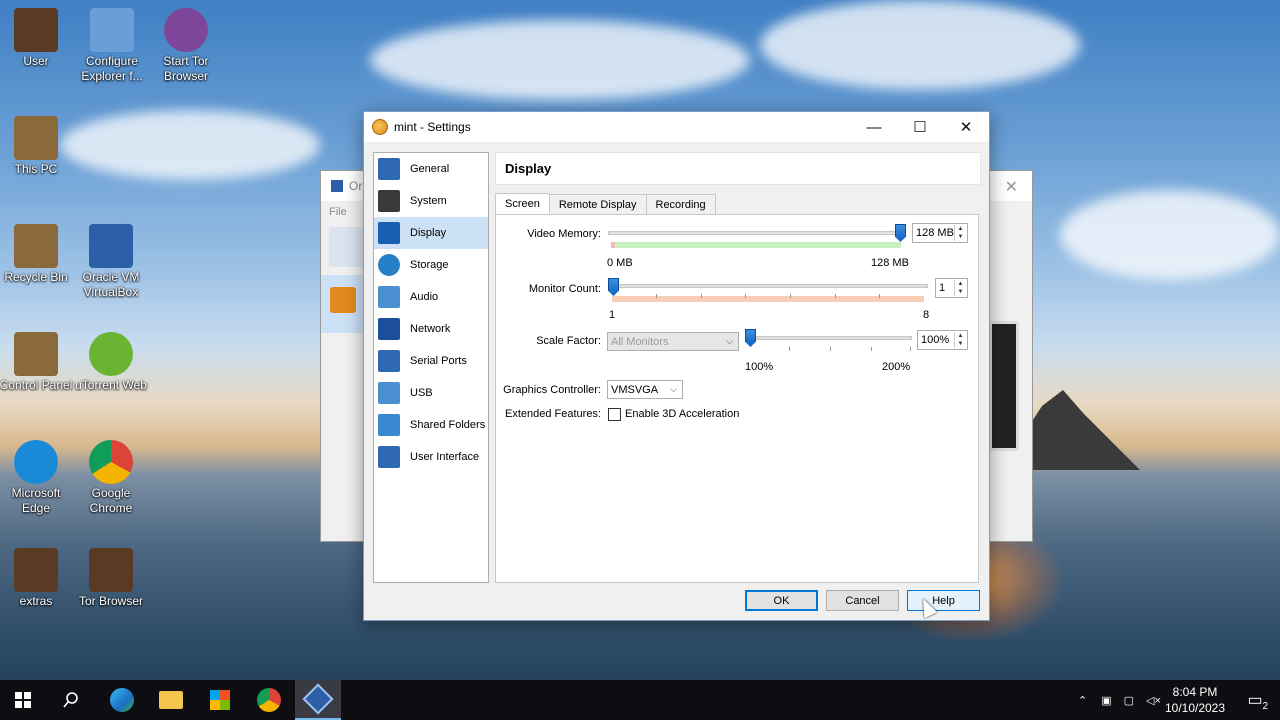 The width and height of the screenshot is (1280, 720). What do you see at coordinates (769, 286) in the screenshot?
I see `monitor-count-track` at bounding box center [769, 286].